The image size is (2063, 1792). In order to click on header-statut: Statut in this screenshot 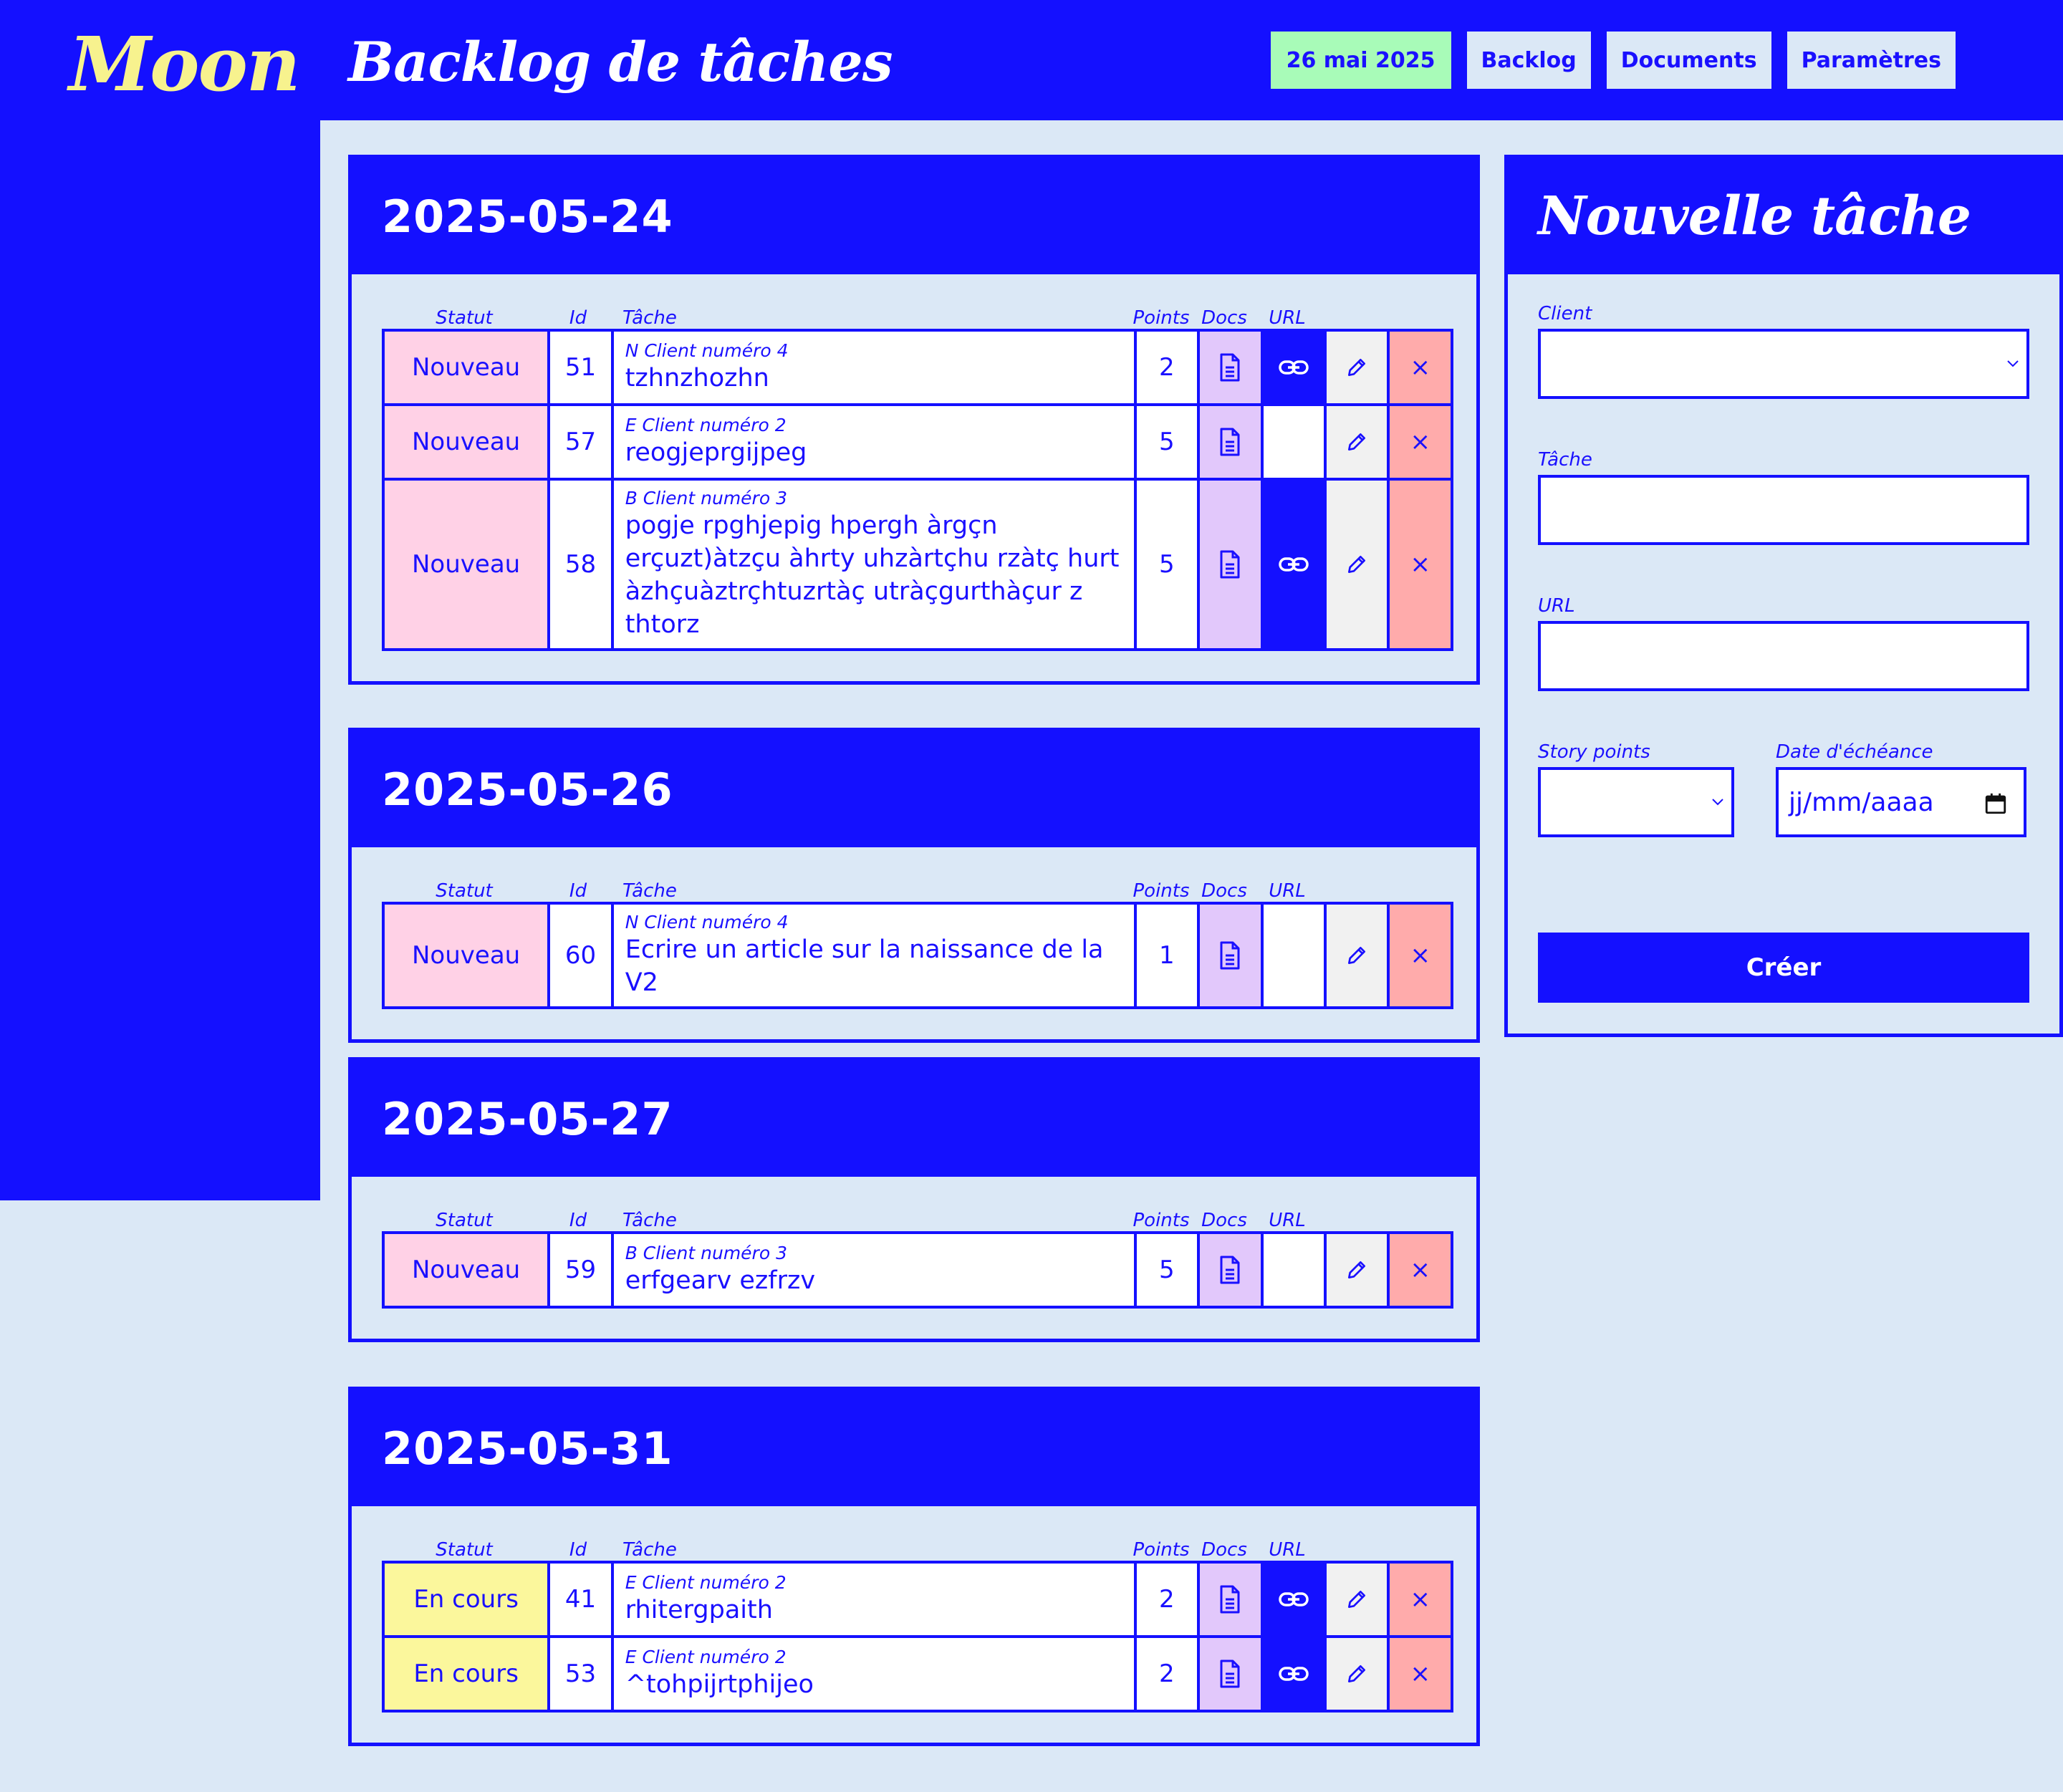, I will do `click(464, 1550)`.